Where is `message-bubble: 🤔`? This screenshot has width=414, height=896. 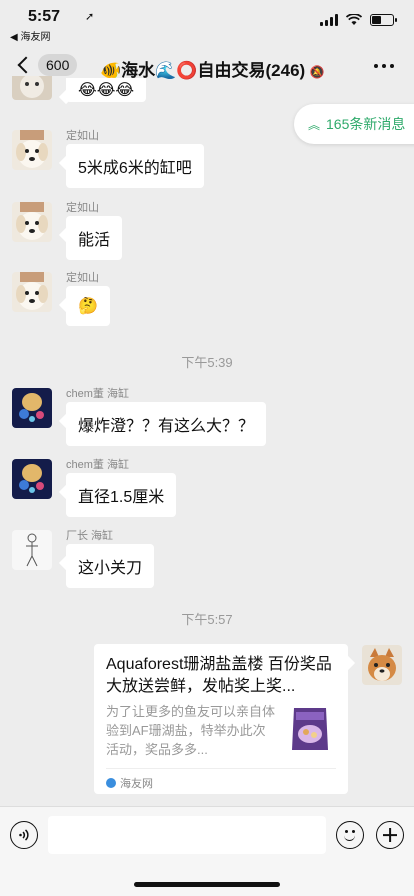 message-bubble: 🤔 is located at coordinates (88, 306).